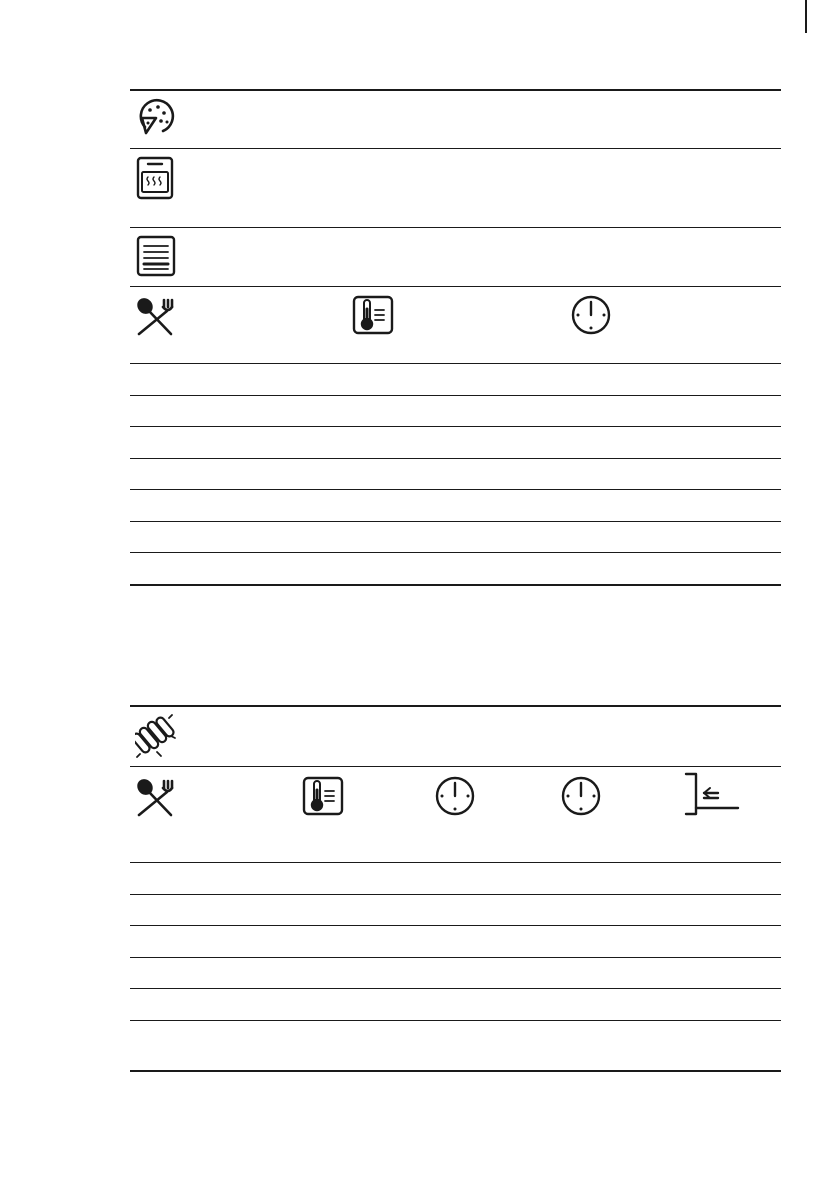  What do you see at coordinates (156, 117) in the screenshot?
I see `pizza-slice-icon` at bounding box center [156, 117].